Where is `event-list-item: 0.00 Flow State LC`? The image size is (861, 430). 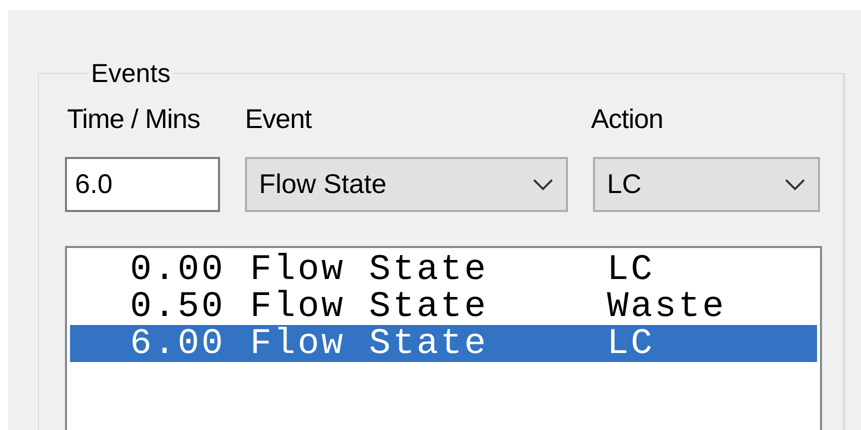
event-list-item: 0.00 Flow State LC is located at coordinates (443, 269).